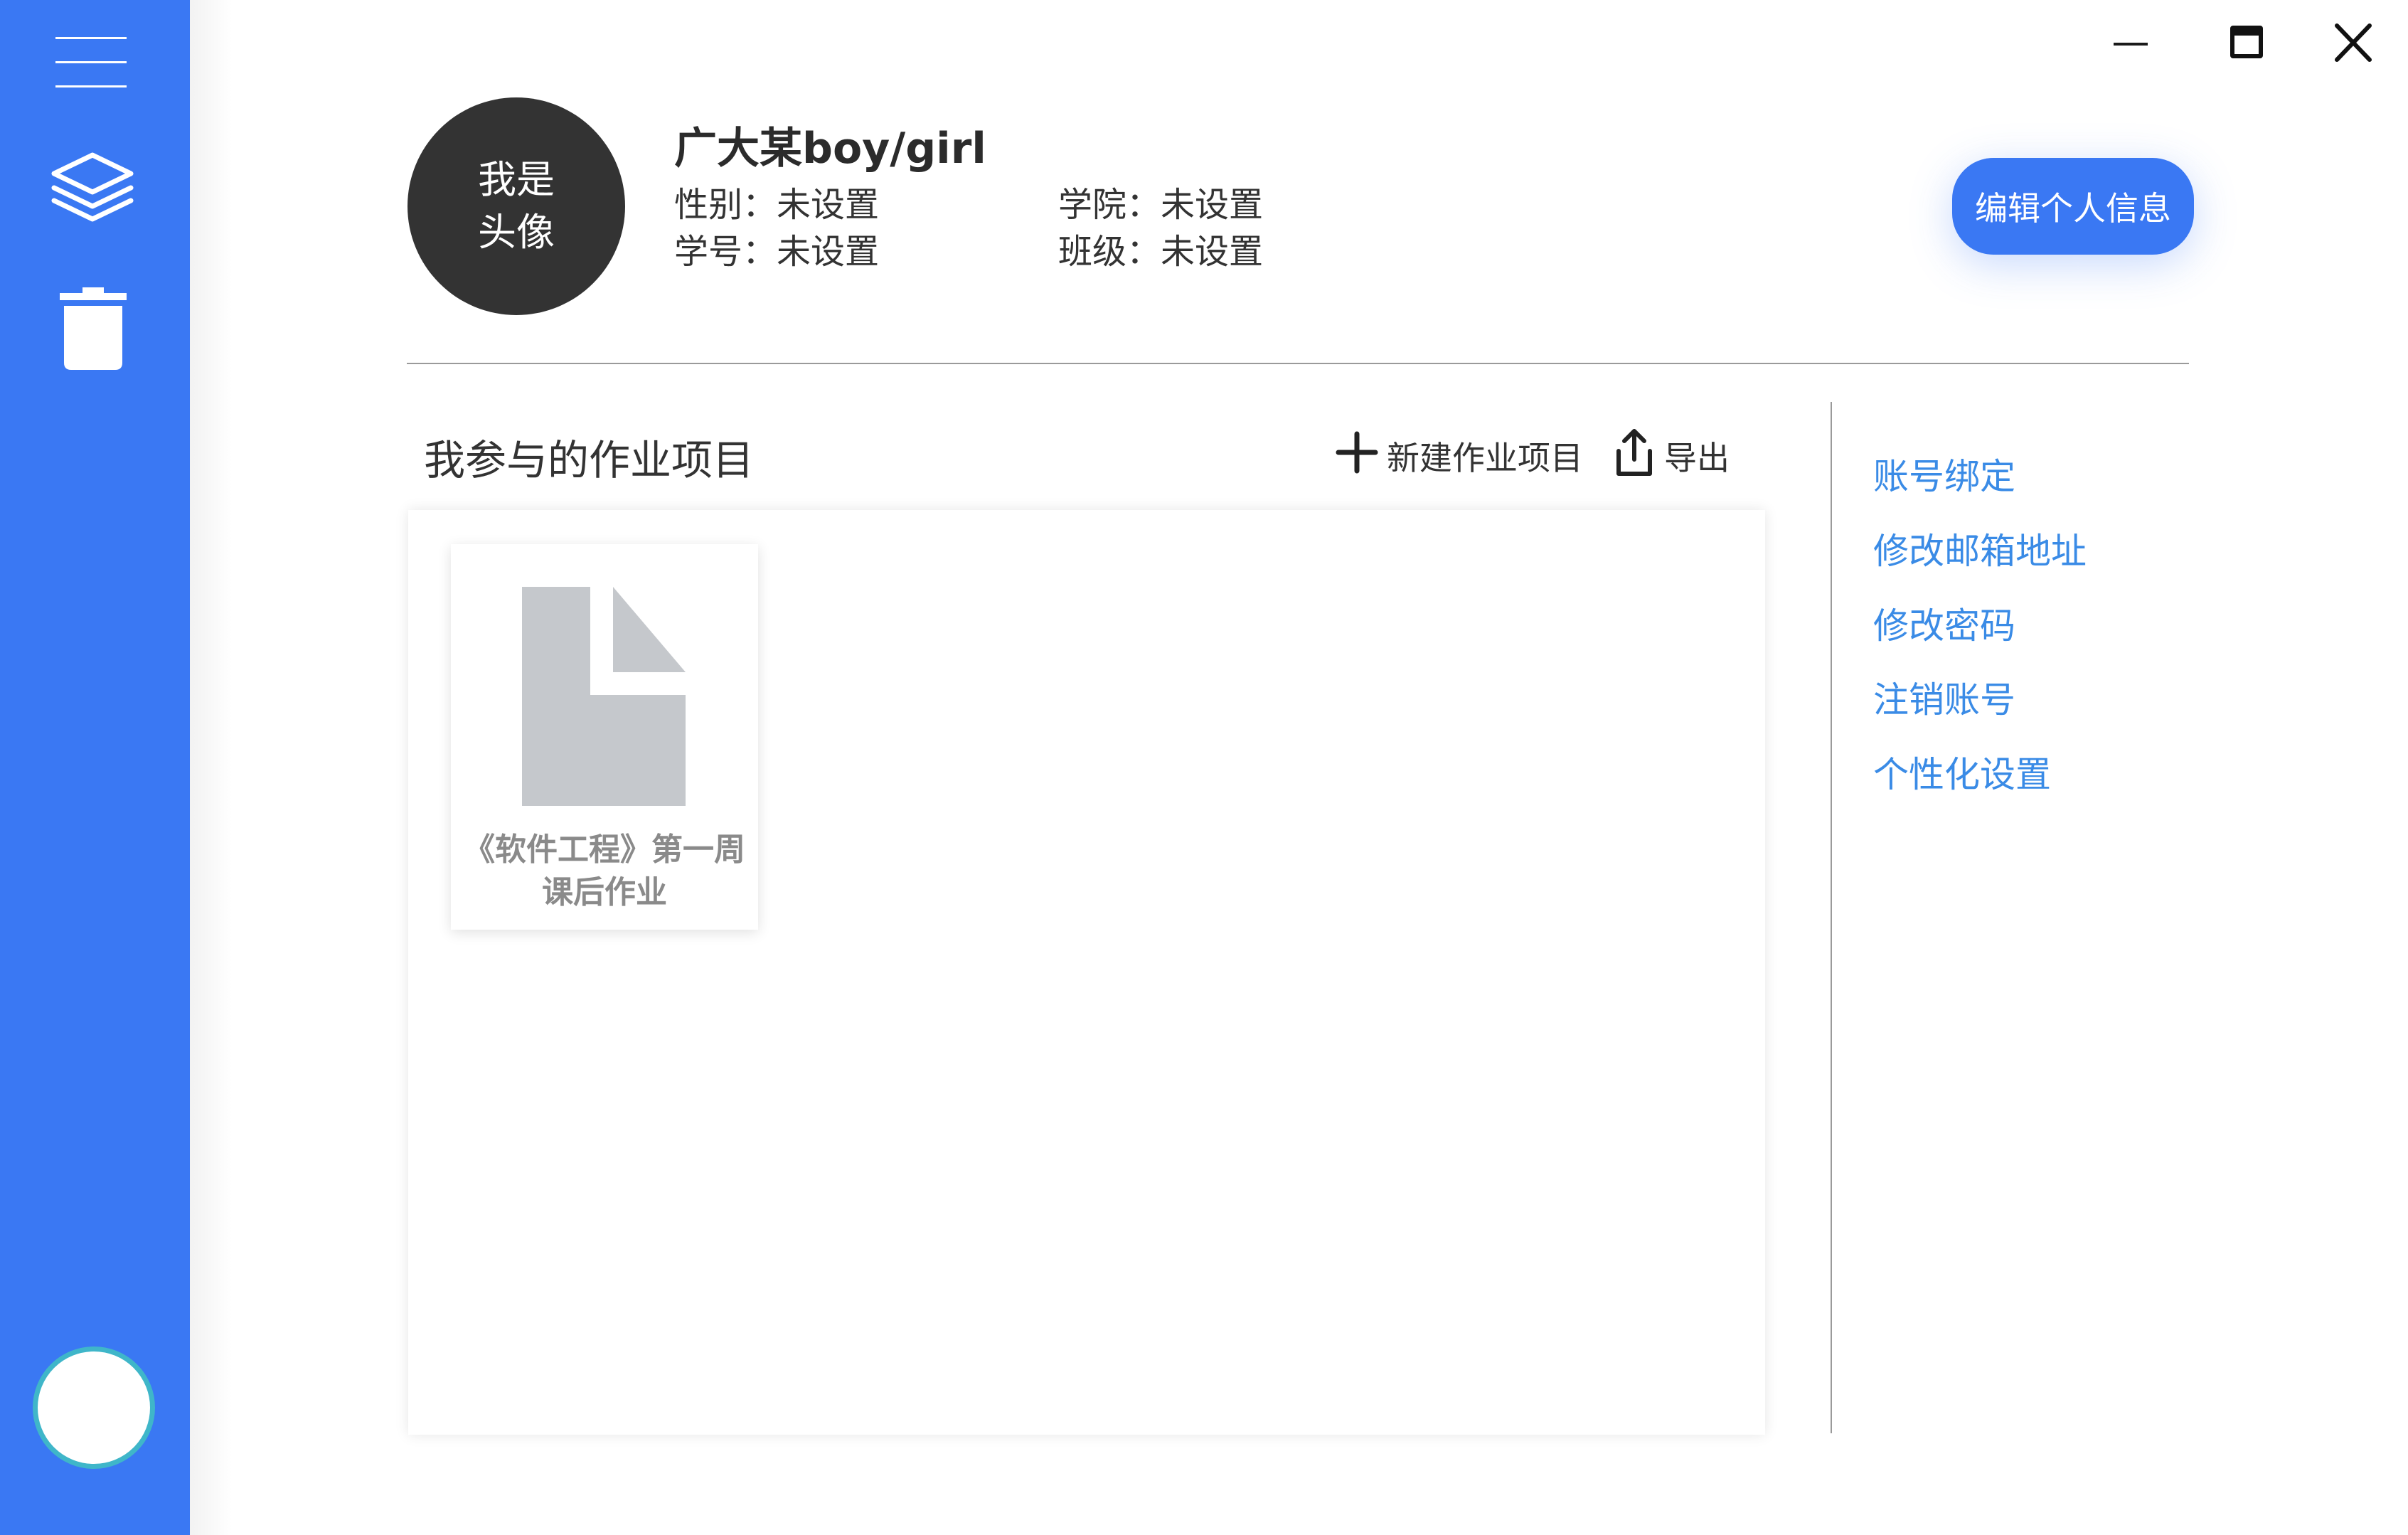 This screenshot has width=2408, height=1535. Describe the element at coordinates (830, 149) in the screenshot. I see `user-name: 广大某boy/girl` at that location.